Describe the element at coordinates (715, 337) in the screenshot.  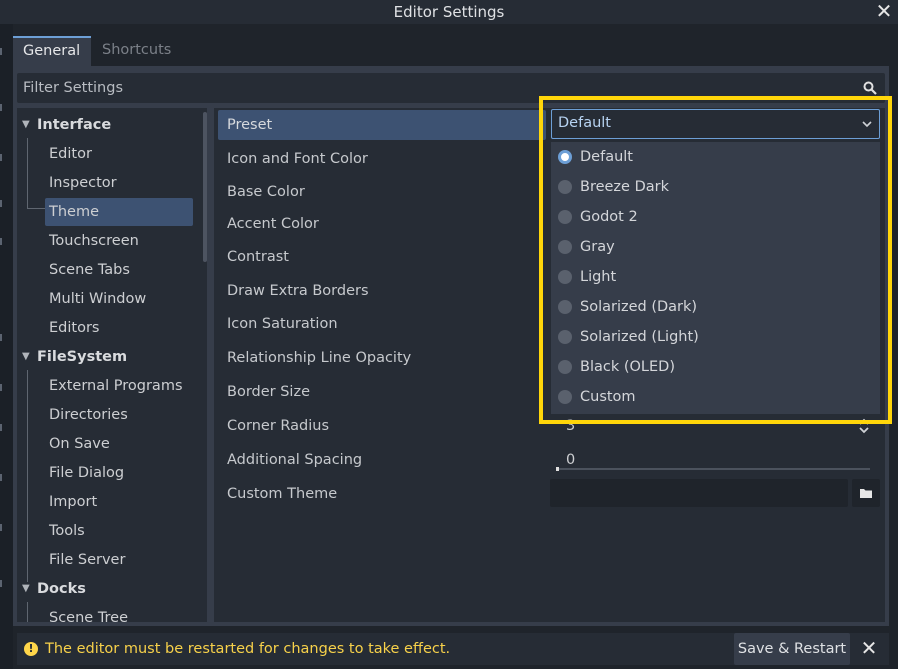
I see `preset-option-solarized-light: Solarized (Light)` at that location.